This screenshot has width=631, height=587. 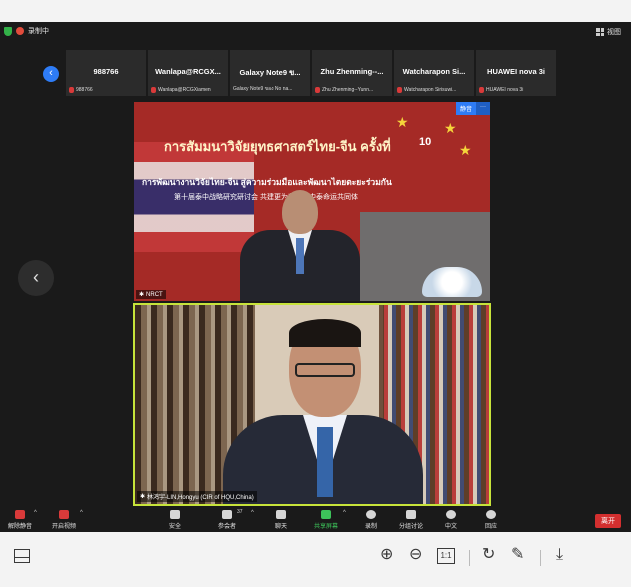 I want to click on recording-label: 录制中, so click(x=38, y=31).